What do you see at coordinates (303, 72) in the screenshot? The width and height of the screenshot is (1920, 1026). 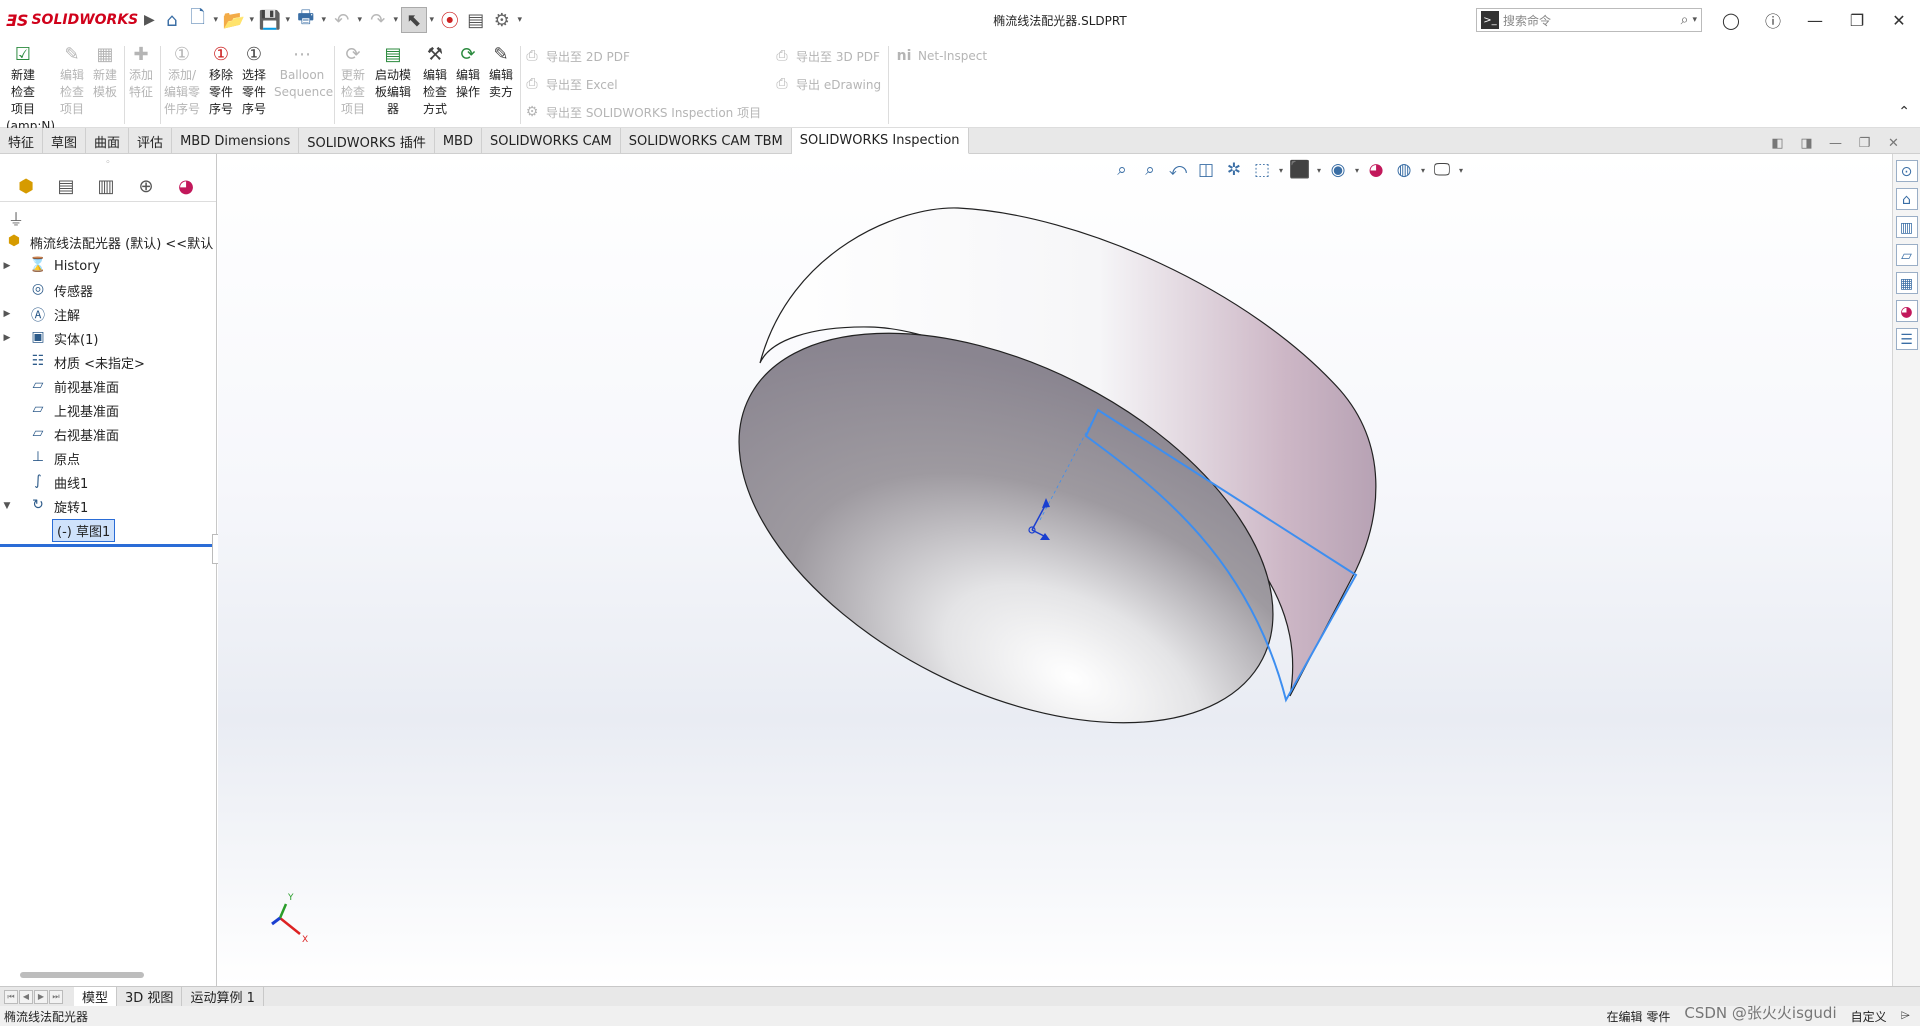 I see `balloon-sequence-button: ⋯ Balloon Sequence` at bounding box center [303, 72].